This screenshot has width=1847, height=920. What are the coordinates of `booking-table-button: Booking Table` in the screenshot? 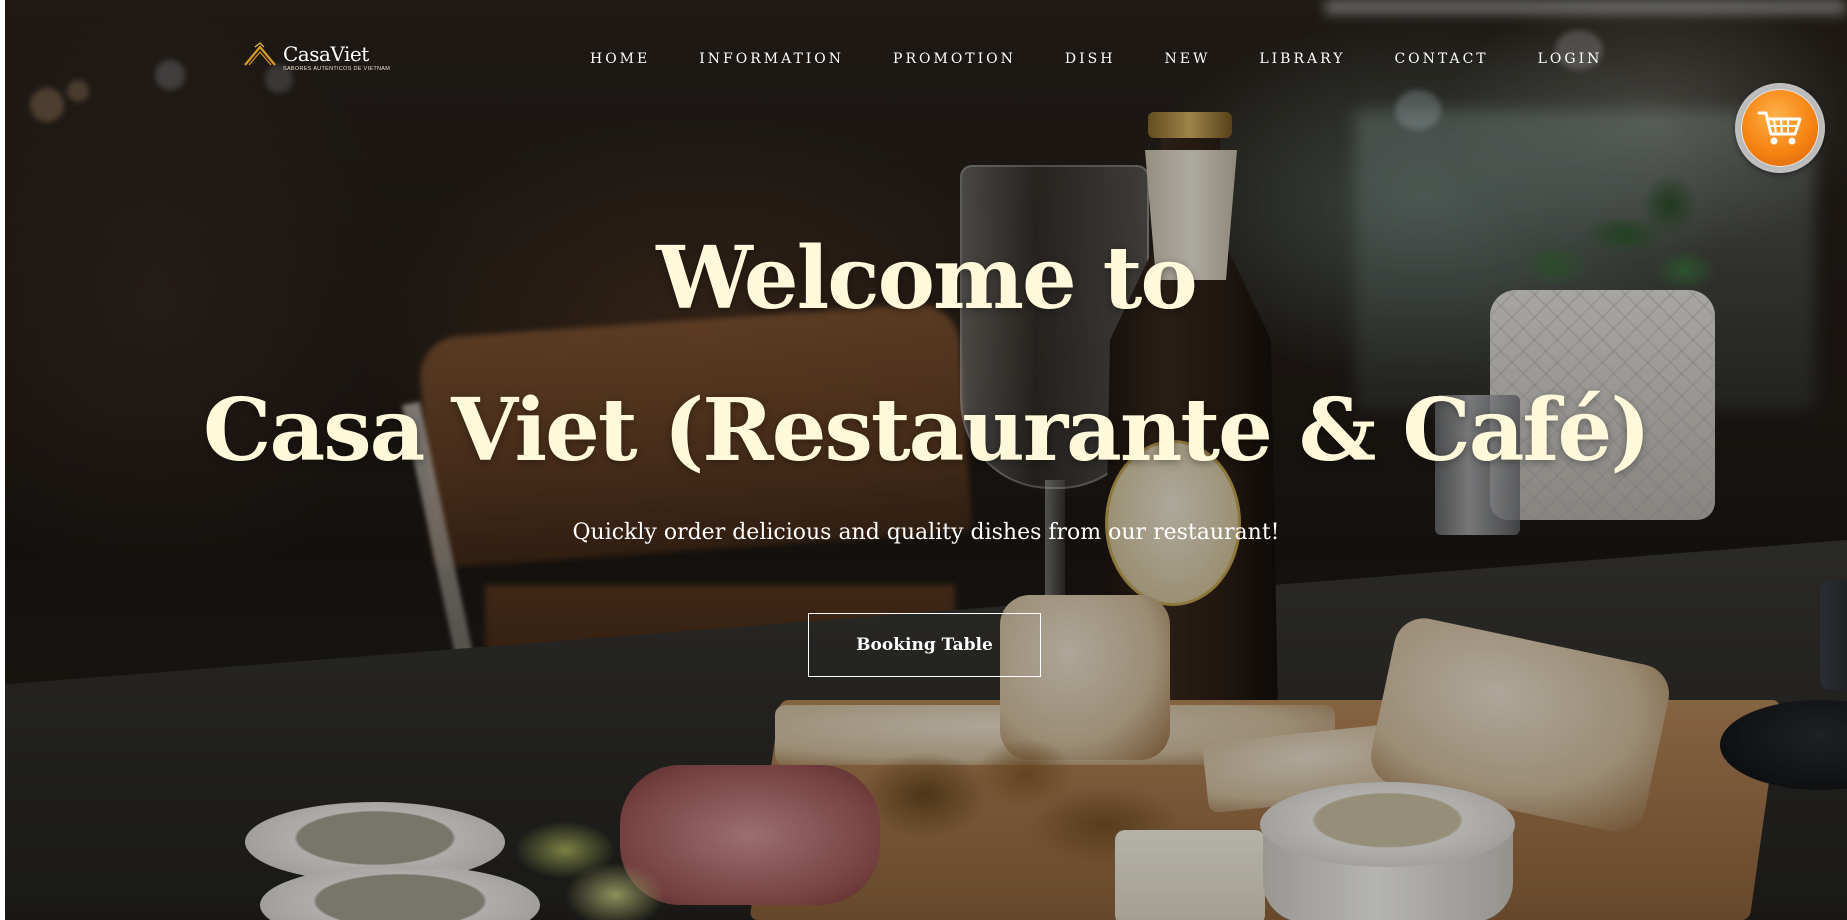 It's located at (924, 645).